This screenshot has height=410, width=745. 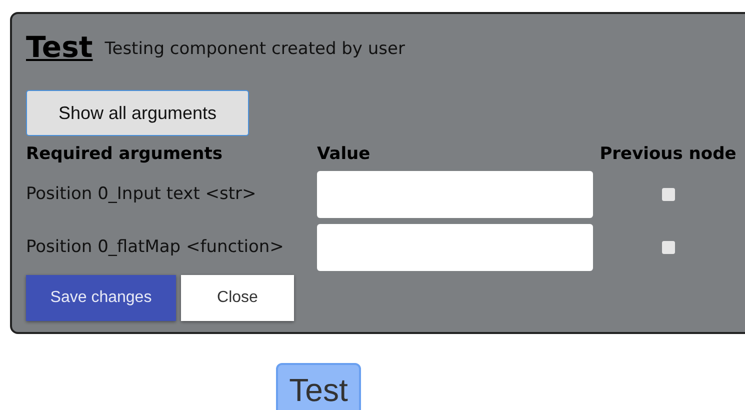 I want to click on argument-label: Position 0_Input text <str>, so click(x=142, y=194).